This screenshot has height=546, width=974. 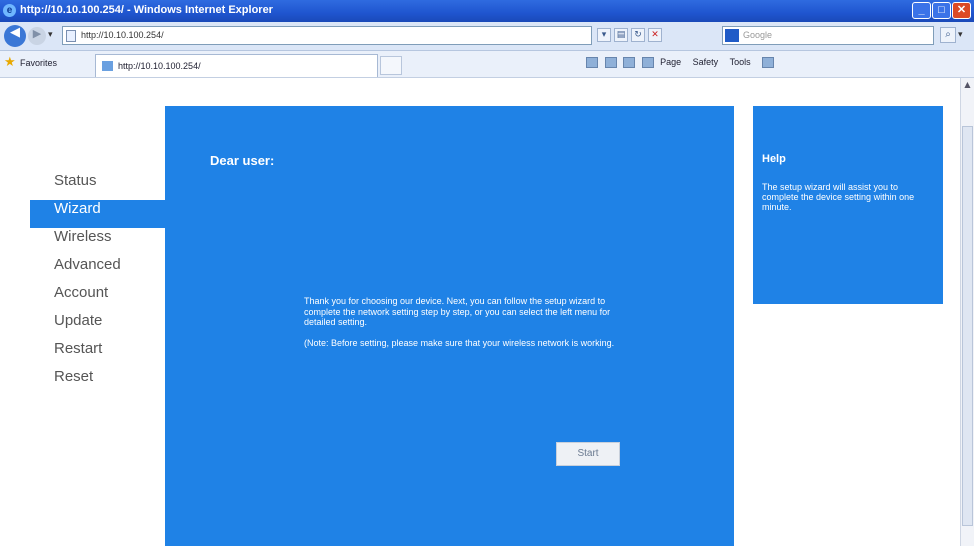 What do you see at coordinates (960, 35) in the screenshot?
I see `search-options-dropdown-icon: ▾` at bounding box center [960, 35].